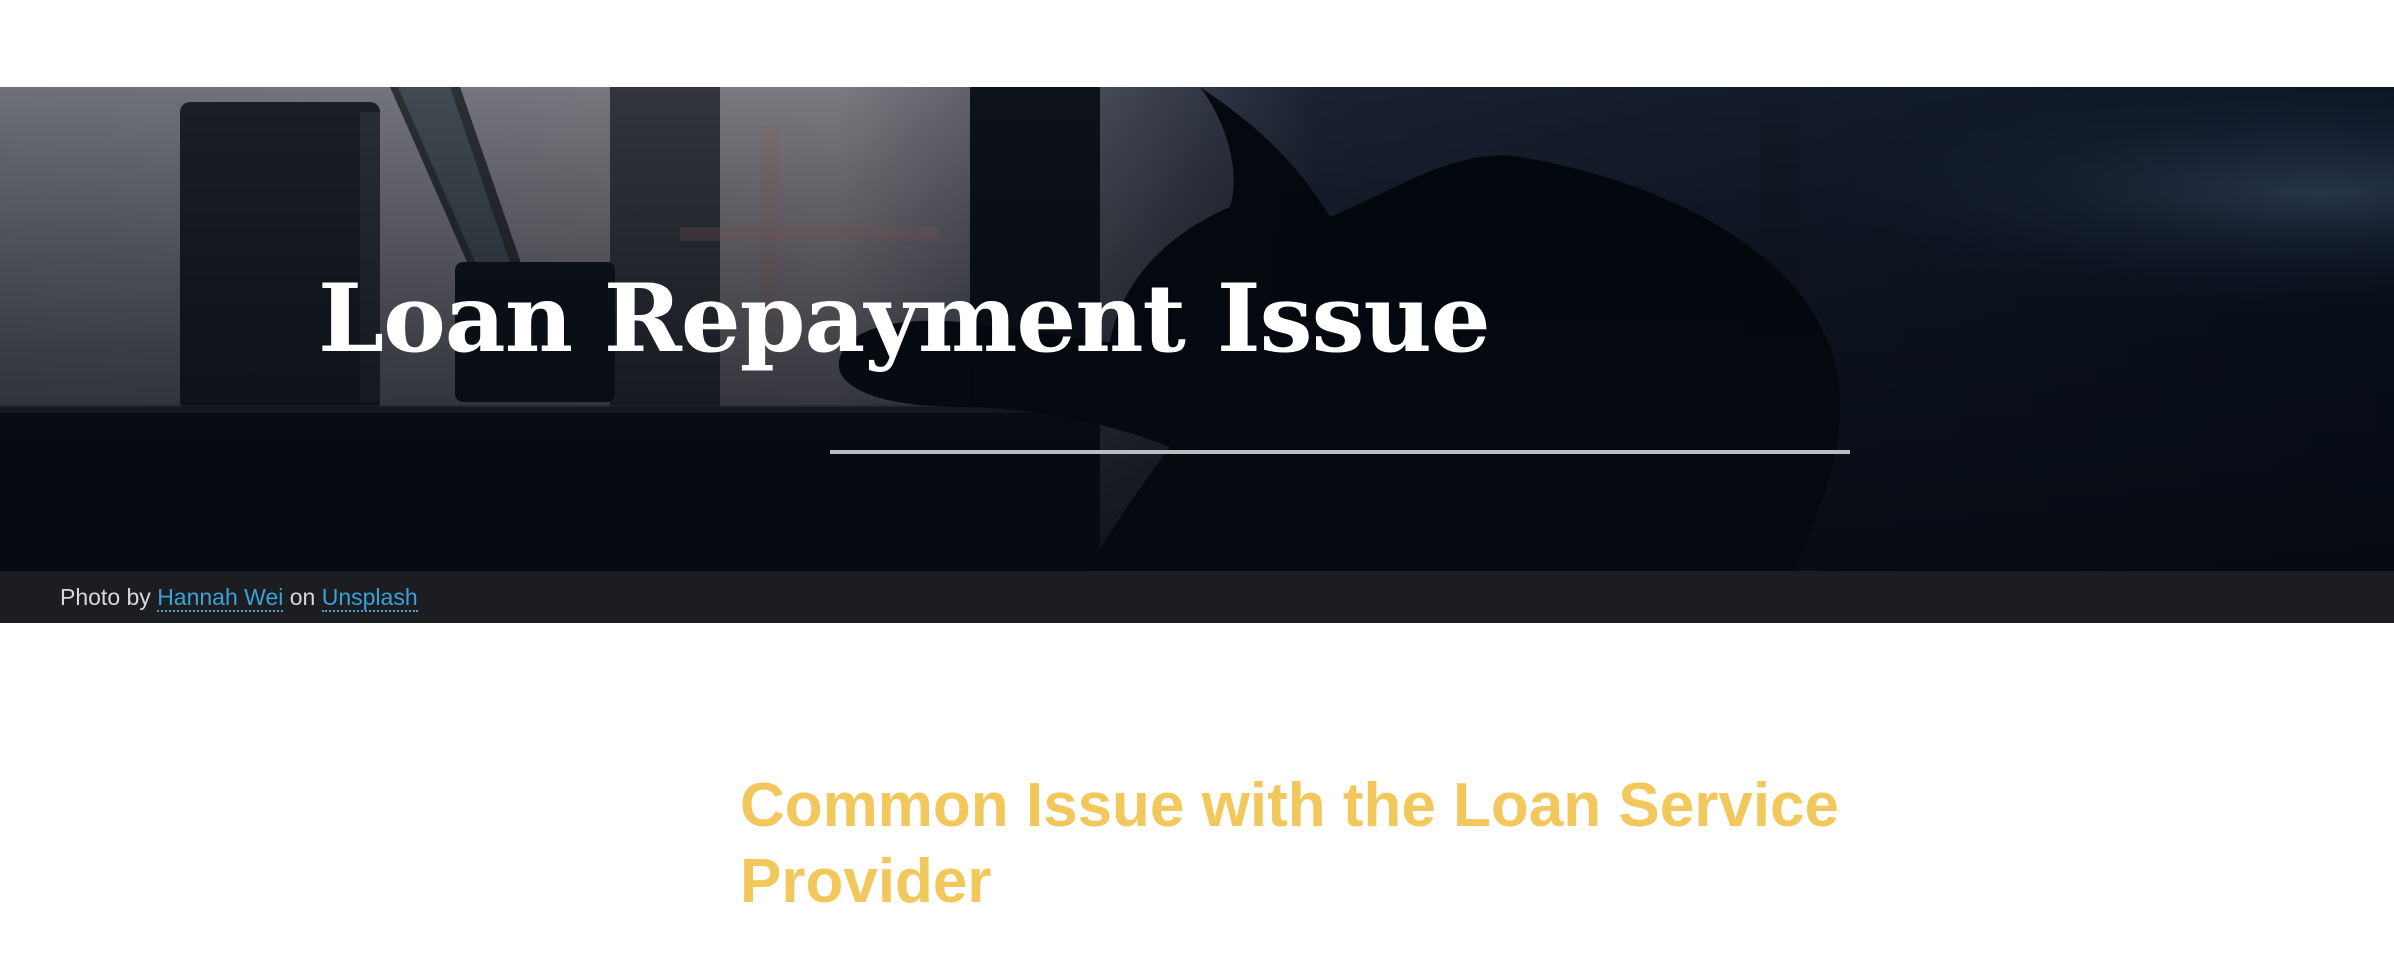 The image size is (2394, 964). I want to click on title-divider, so click(1340, 452).